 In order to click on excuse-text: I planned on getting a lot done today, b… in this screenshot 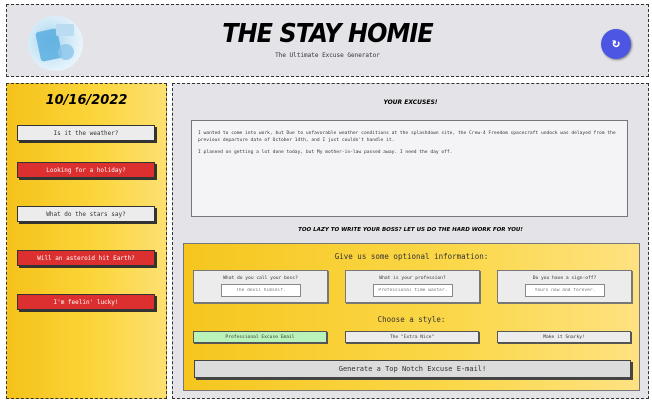, I will do `click(325, 152)`.